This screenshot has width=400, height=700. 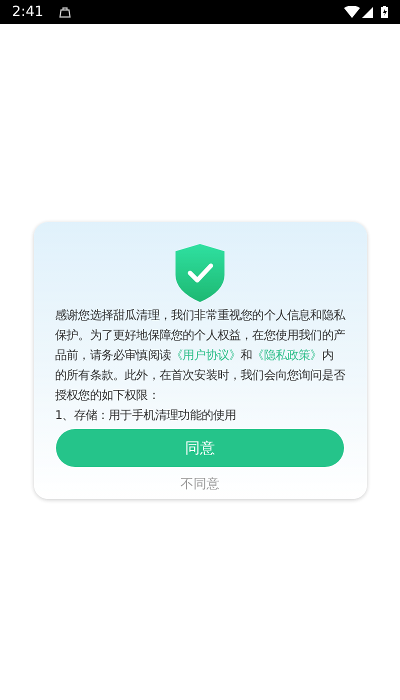 I want to click on shield-check-icon, so click(x=200, y=273).